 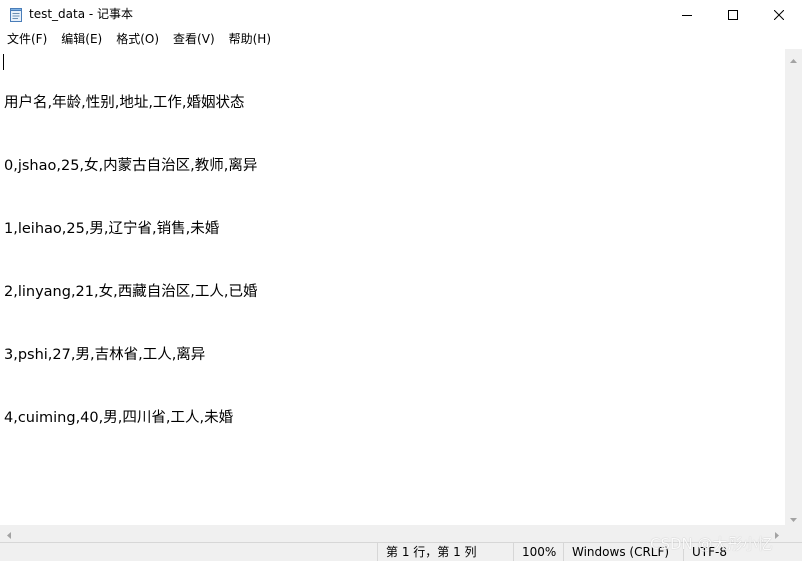 What do you see at coordinates (81, 14) in the screenshot?
I see `window-title: test_data - 记事本` at bounding box center [81, 14].